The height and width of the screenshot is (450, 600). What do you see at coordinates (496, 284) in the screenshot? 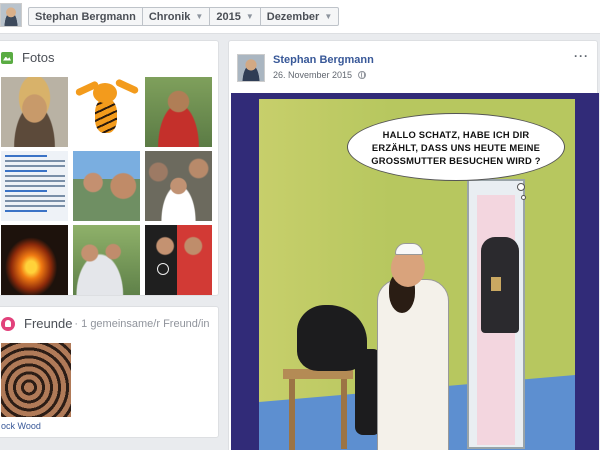
I see `cartoon-bag` at bounding box center [496, 284].